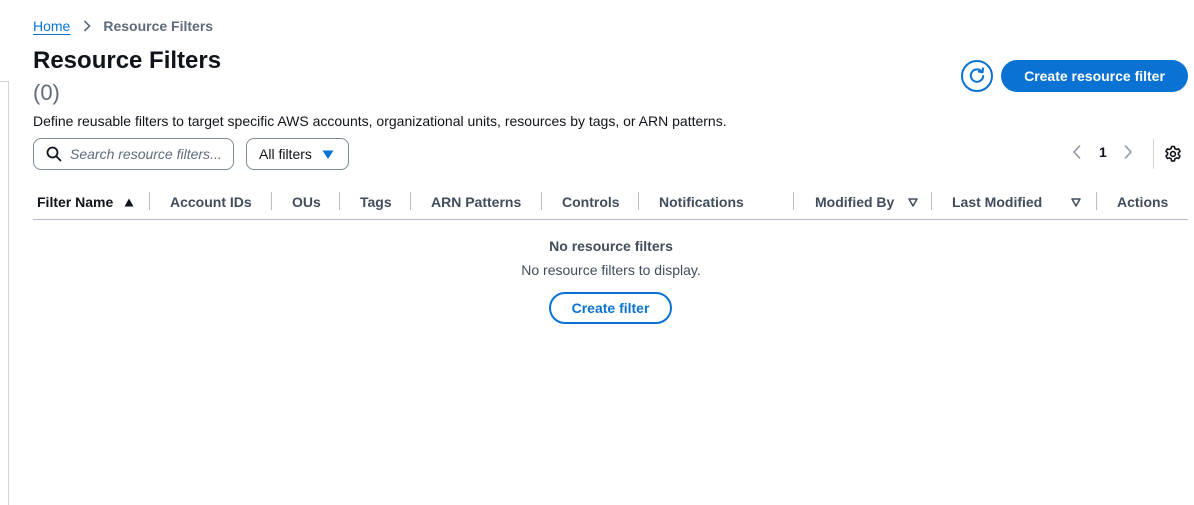  Describe the element at coordinates (611, 270) in the screenshot. I see `empty-state-description: No resource filters to display.` at that location.